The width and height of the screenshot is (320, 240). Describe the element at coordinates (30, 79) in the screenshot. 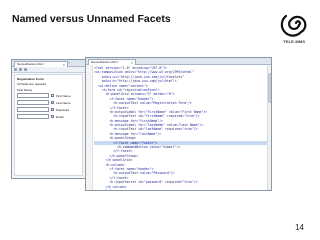

I see `form-heading: Registration Form` at that location.